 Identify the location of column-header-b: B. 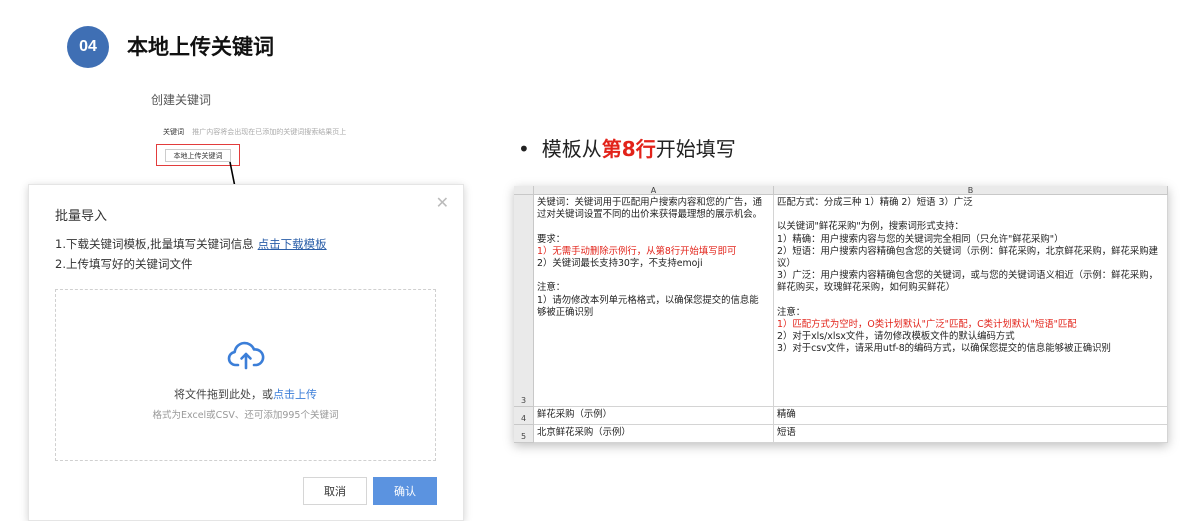
(971, 190).